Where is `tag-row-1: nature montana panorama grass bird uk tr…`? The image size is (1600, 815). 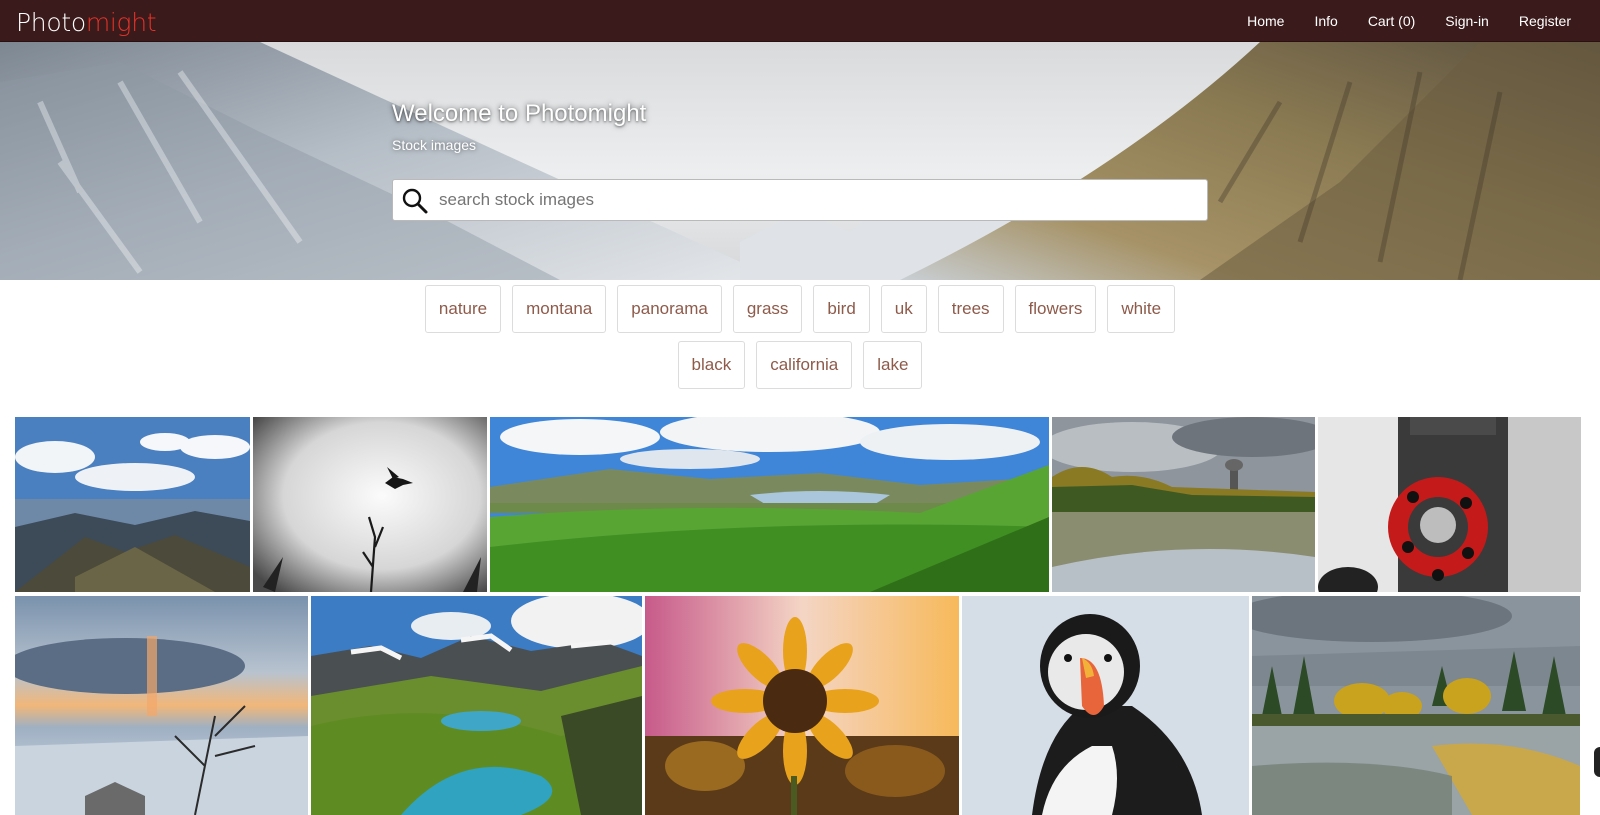
tag-row-1: nature montana panorama grass bird uk tr… is located at coordinates (800, 309).